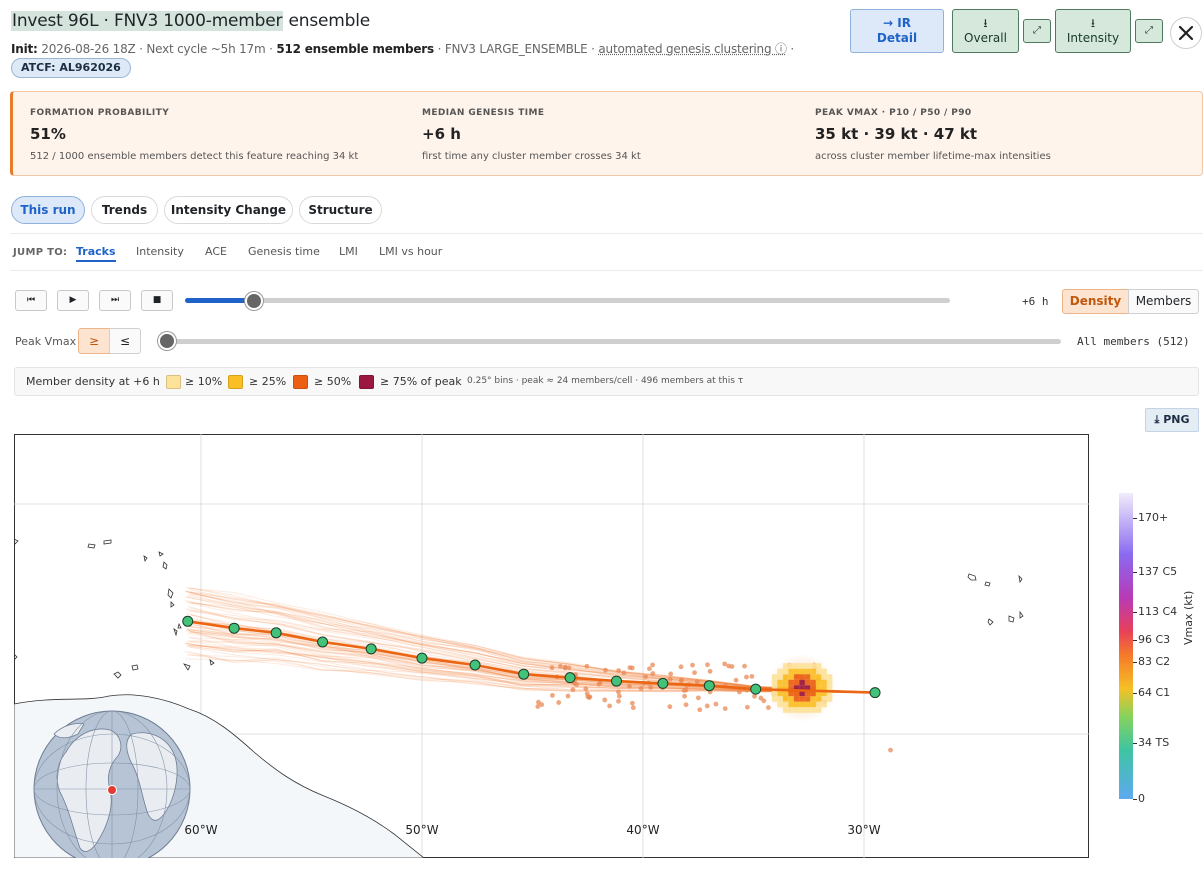 Image resolution: width=1203 pixels, height=873 pixels. I want to click on legend-label: ≥ 25%, so click(268, 381).